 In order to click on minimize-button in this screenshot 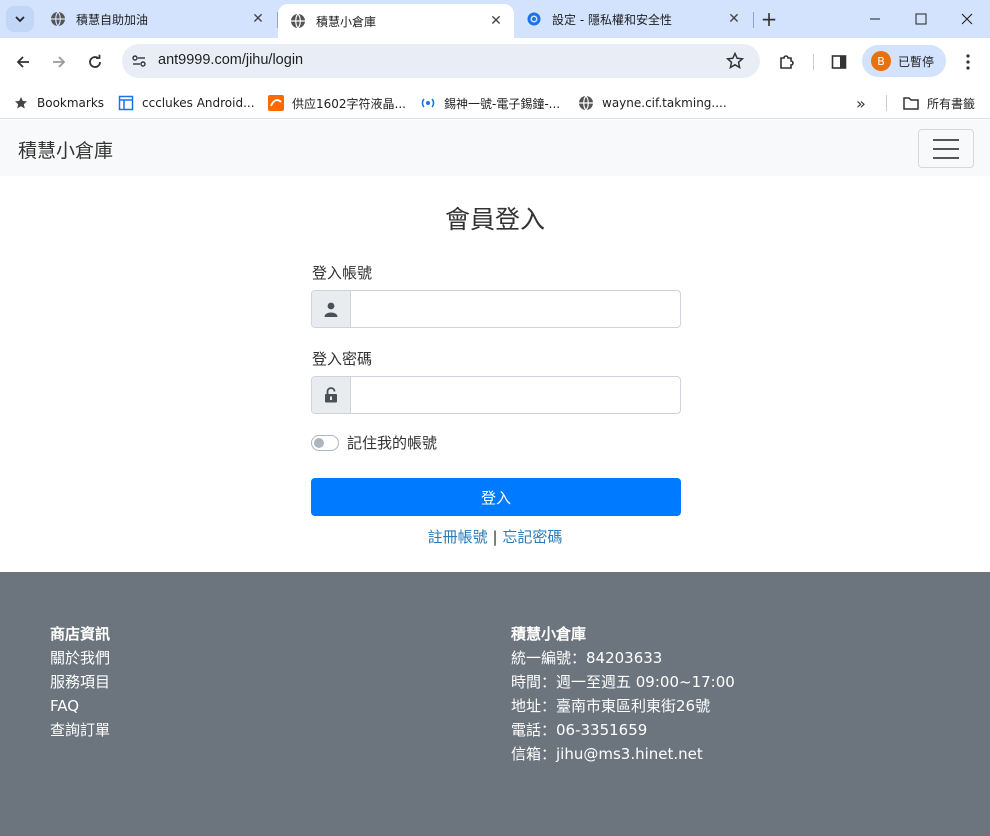, I will do `click(875, 19)`.